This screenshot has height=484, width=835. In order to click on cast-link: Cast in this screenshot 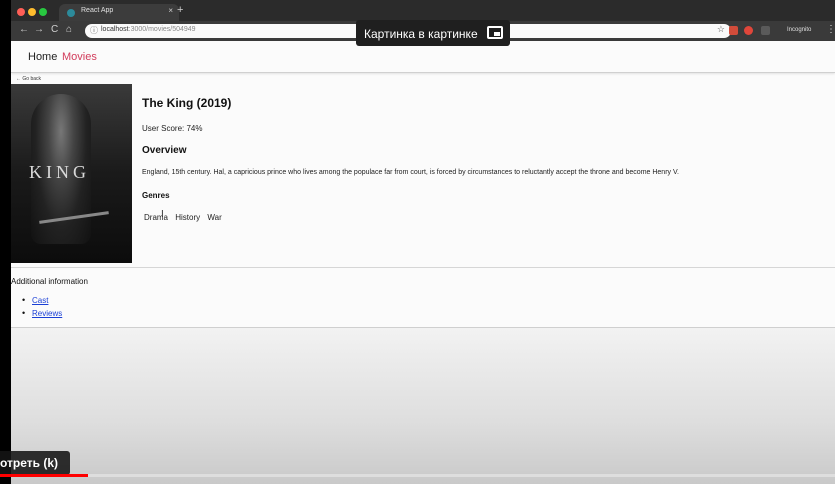, I will do `click(40, 300)`.